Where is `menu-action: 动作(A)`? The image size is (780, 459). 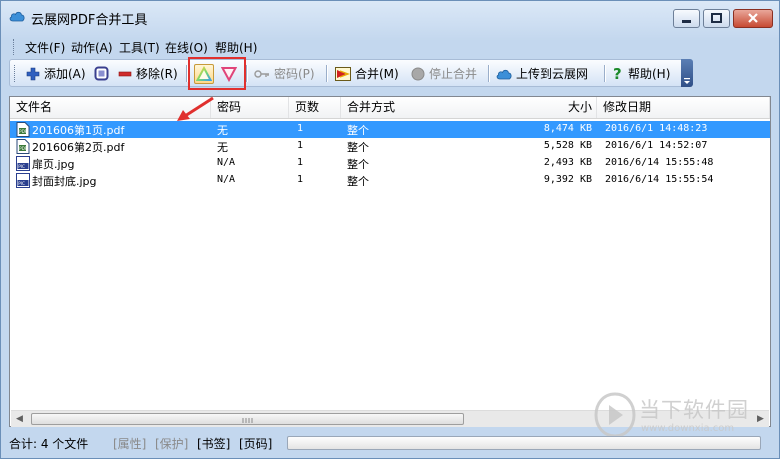
menu-action: 动作(A) is located at coordinates (92, 47).